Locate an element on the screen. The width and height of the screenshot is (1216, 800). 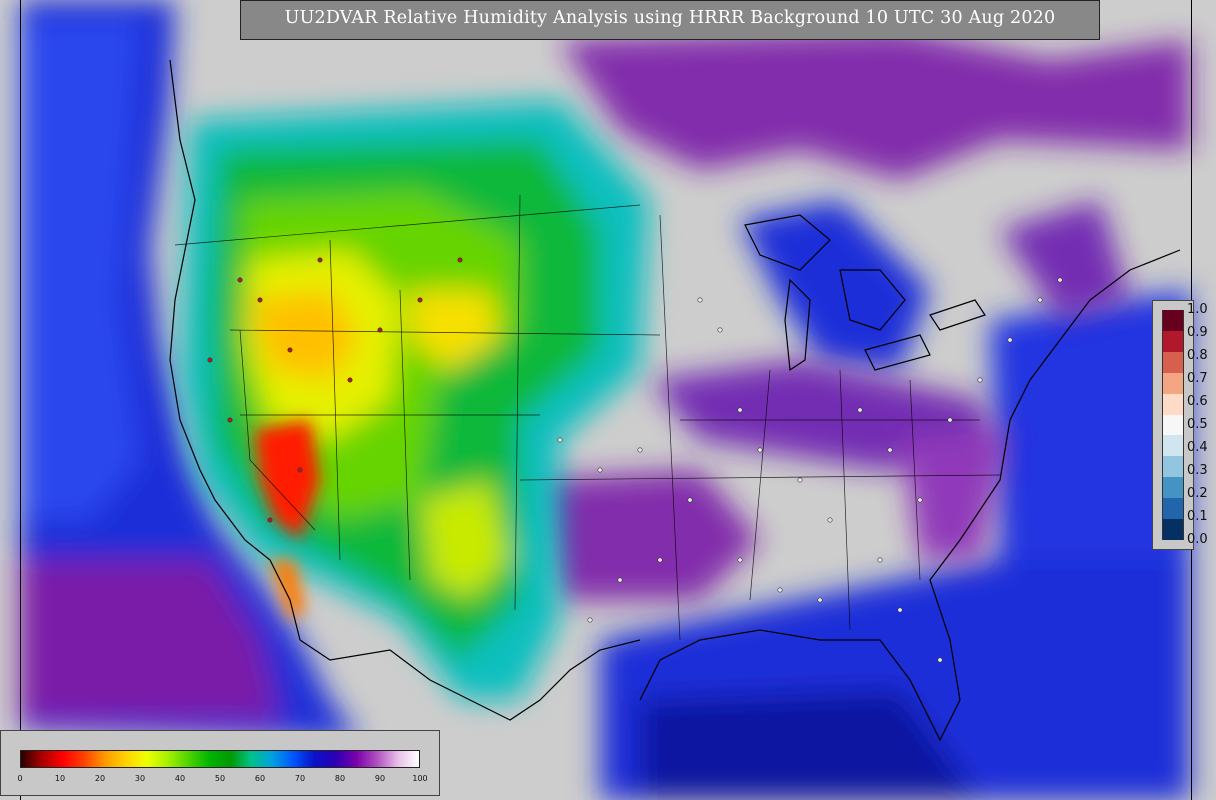
rh-colorbar-tick: 30 is located at coordinates (140, 778).